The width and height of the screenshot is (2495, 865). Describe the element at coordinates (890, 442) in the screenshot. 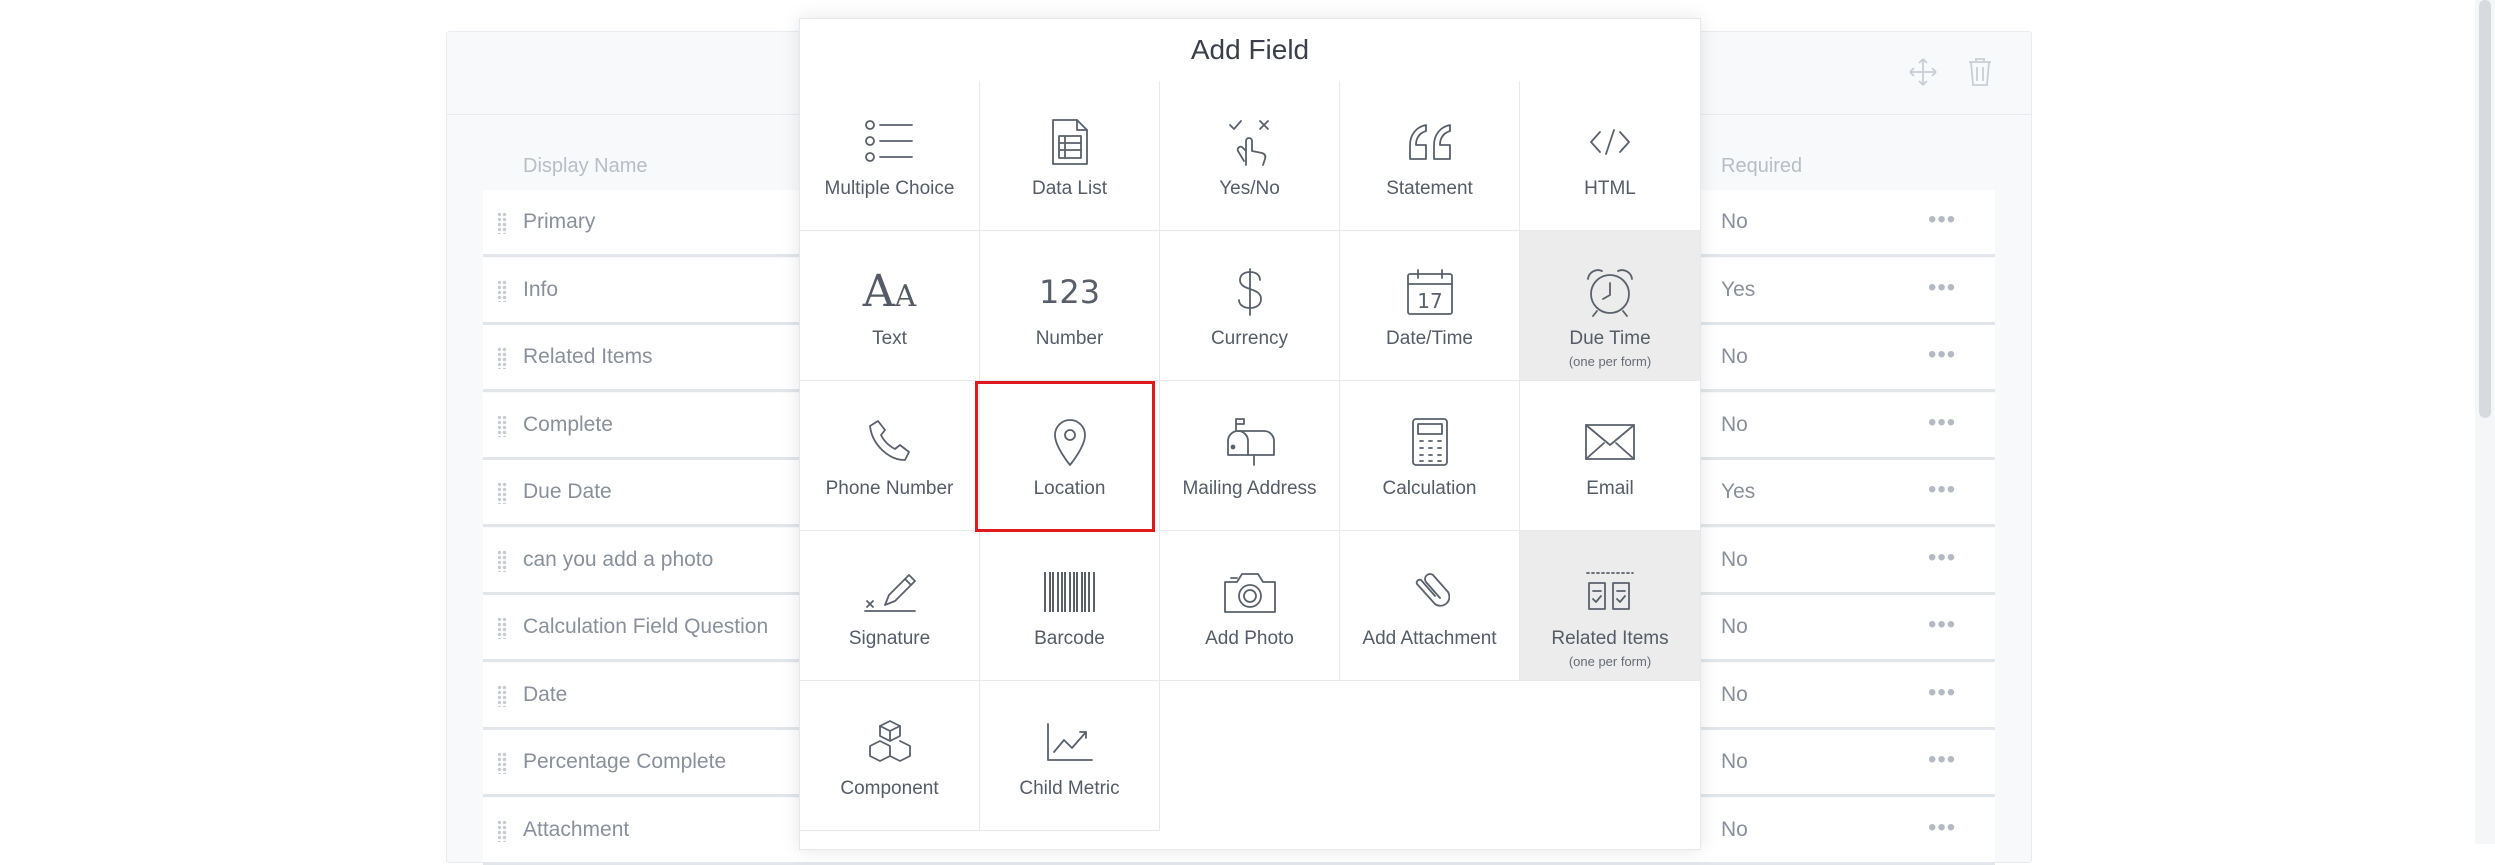

I see `phone-icon` at that location.